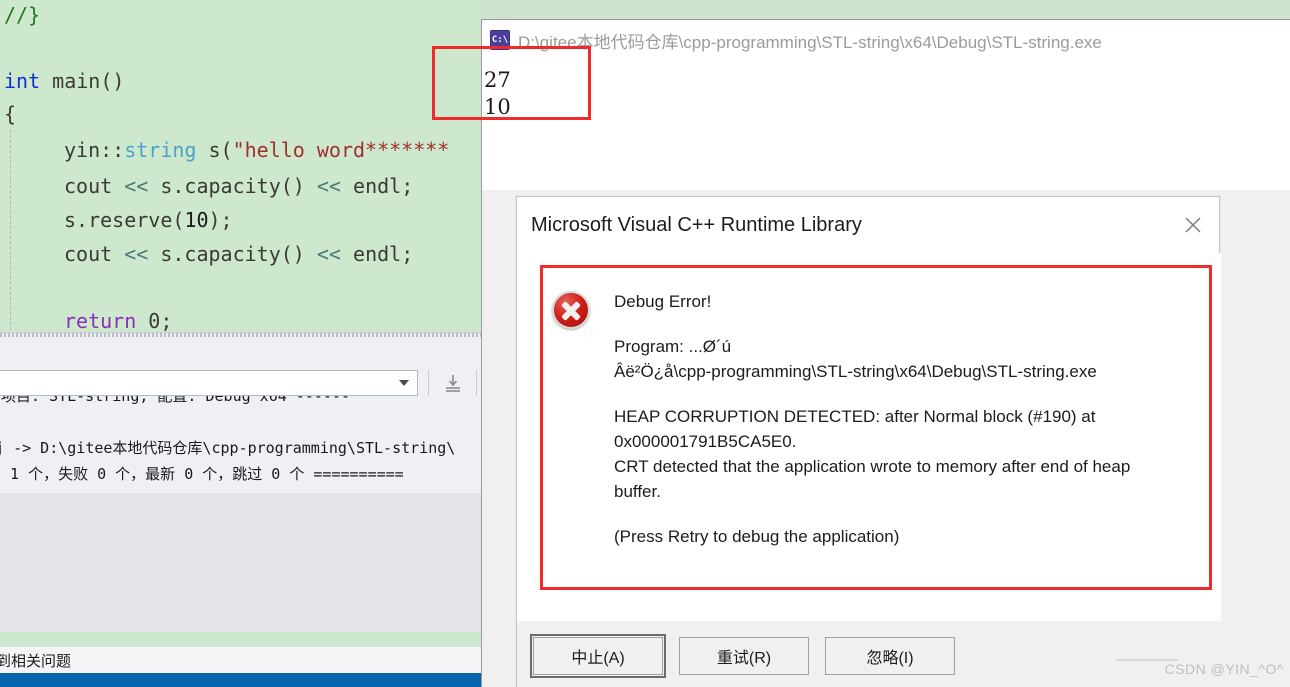  What do you see at coordinates (637, 491) in the screenshot?
I see `dialog-detail-line4: buffer.` at bounding box center [637, 491].